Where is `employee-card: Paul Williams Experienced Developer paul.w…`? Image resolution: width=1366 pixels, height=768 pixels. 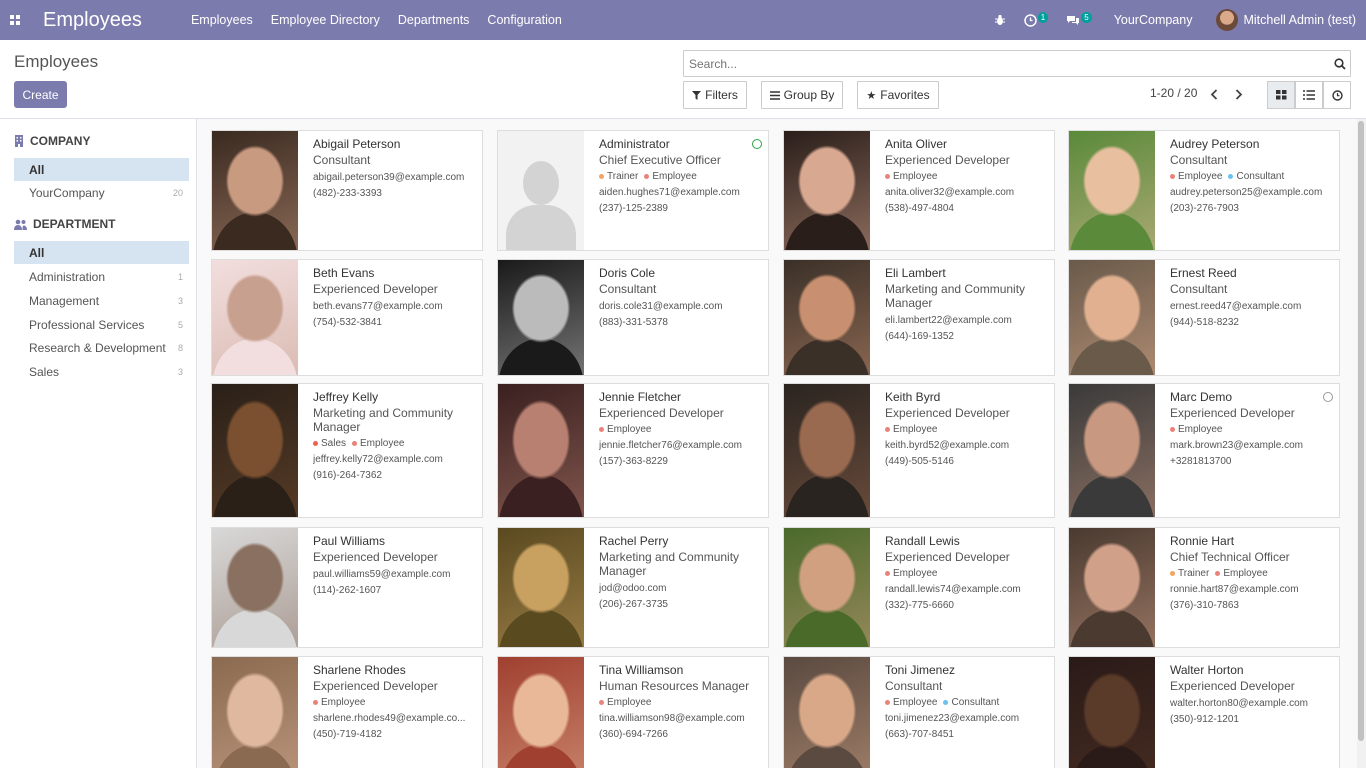 employee-card: Paul Williams Experienced Developer paul.w… is located at coordinates (347, 587).